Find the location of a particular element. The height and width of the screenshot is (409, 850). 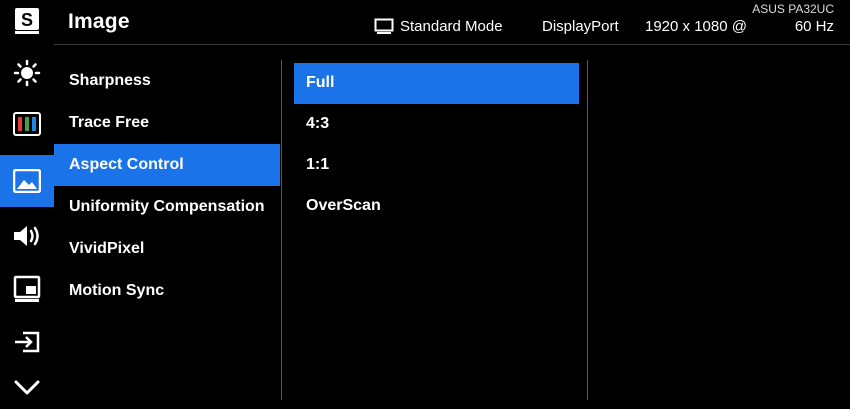

page-title: Image is located at coordinates (99, 21).